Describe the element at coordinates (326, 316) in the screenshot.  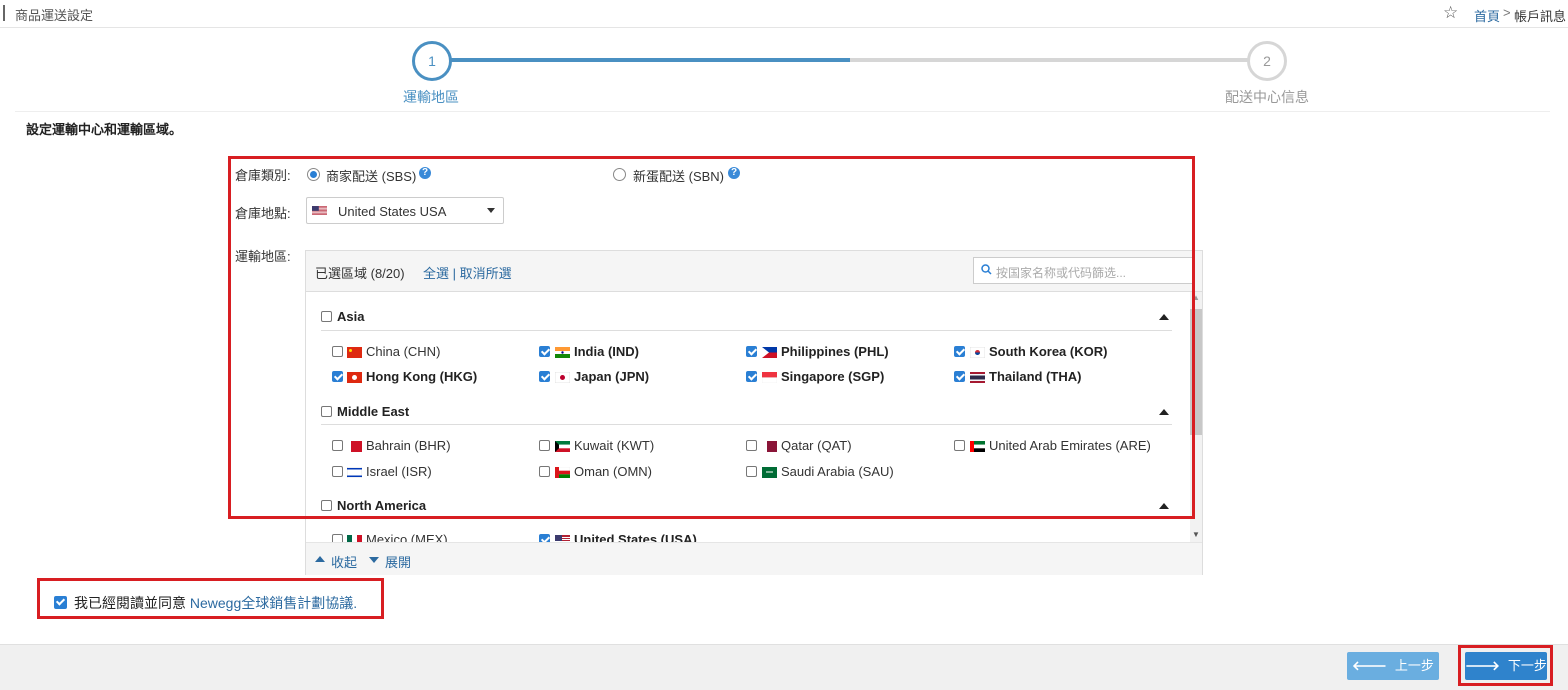
I see `group-asia-checkbox` at that location.